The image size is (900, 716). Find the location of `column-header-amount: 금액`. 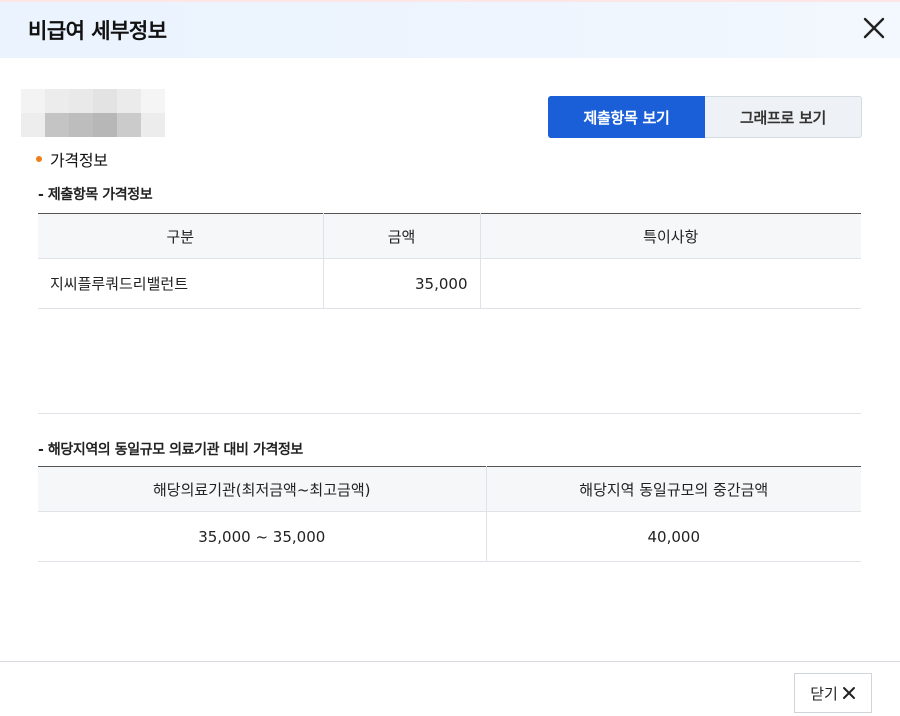

column-header-amount: 금액 is located at coordinates (402, 236).